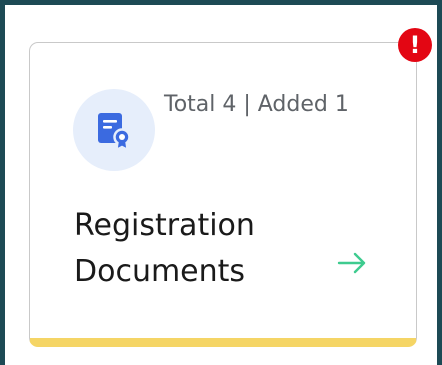 This screenshot has height=365, width=442. I want to click on alert-badge: !, so click(415, 45).